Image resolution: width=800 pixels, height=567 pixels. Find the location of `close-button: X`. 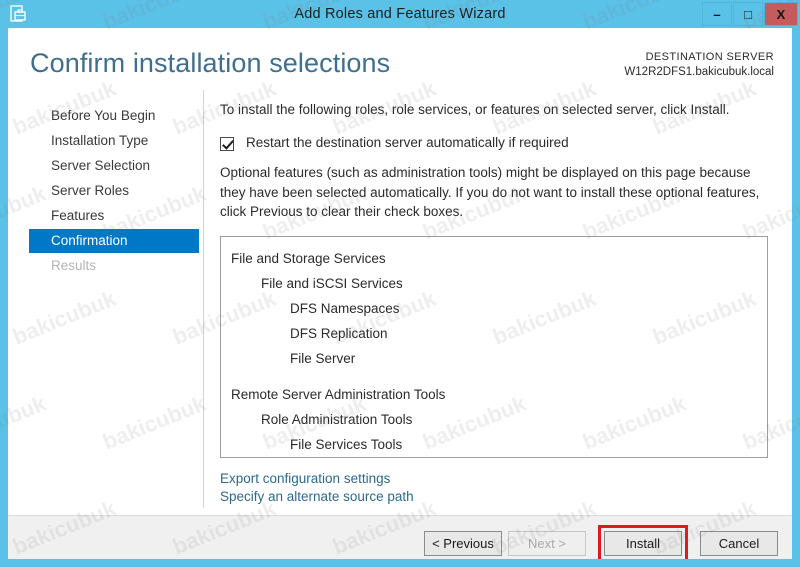

close-button: X is located at coordinates (781, 14).